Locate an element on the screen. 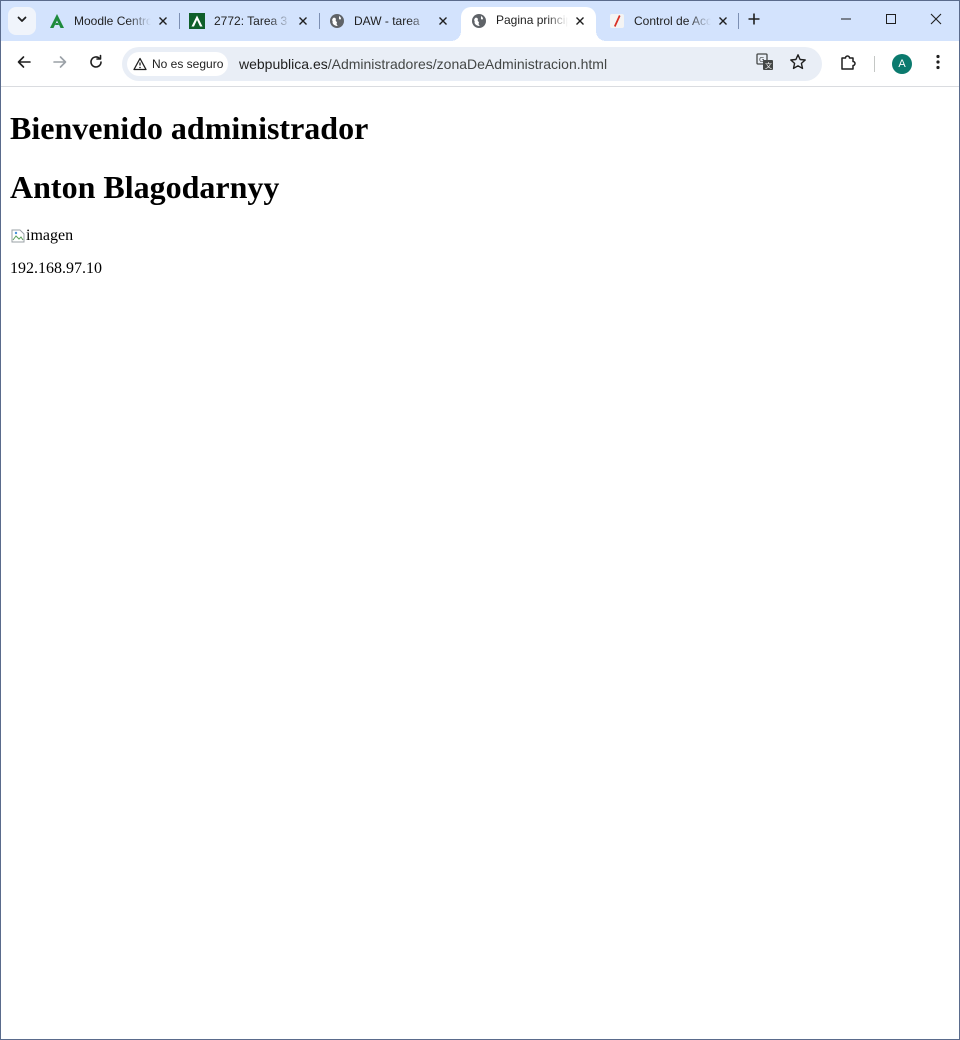  star-icon is located at coordinates (798, 64).